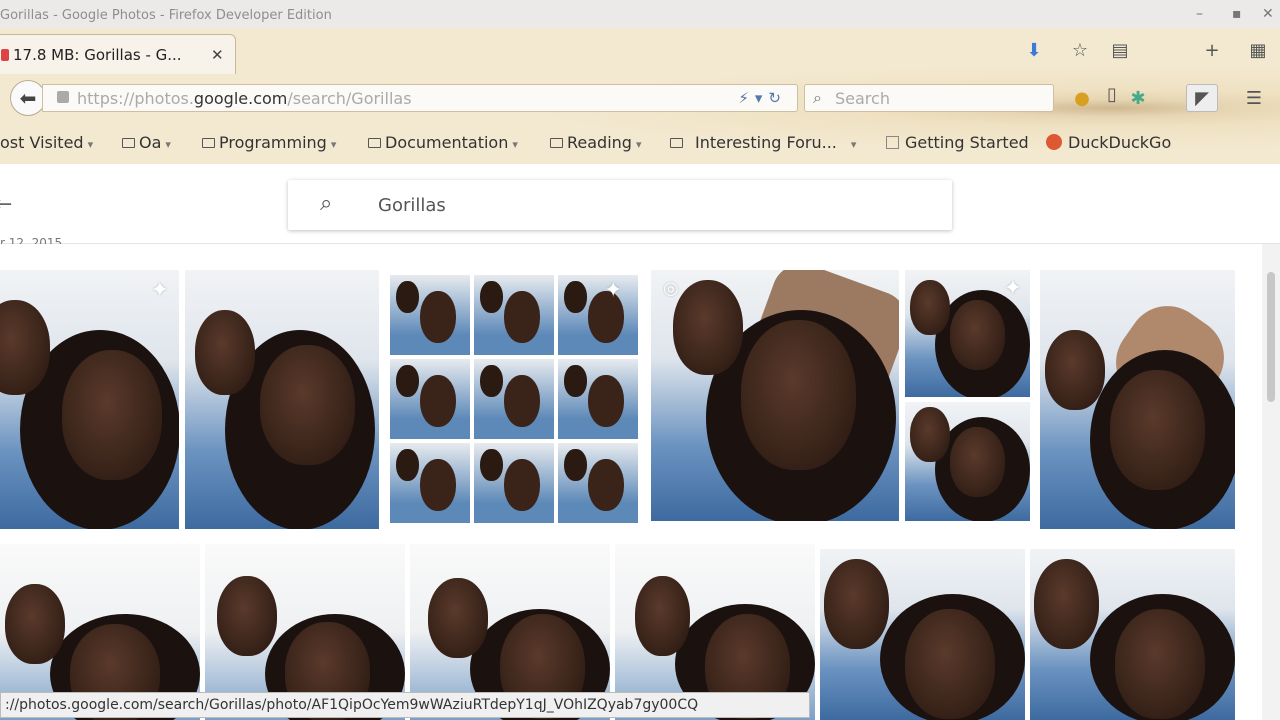 The image size is (1280, 720). What do you see at coordinates (1202, 98) in the screenshot?
I see `pocket-icon: ◤` at bounding box center [1202, 98].